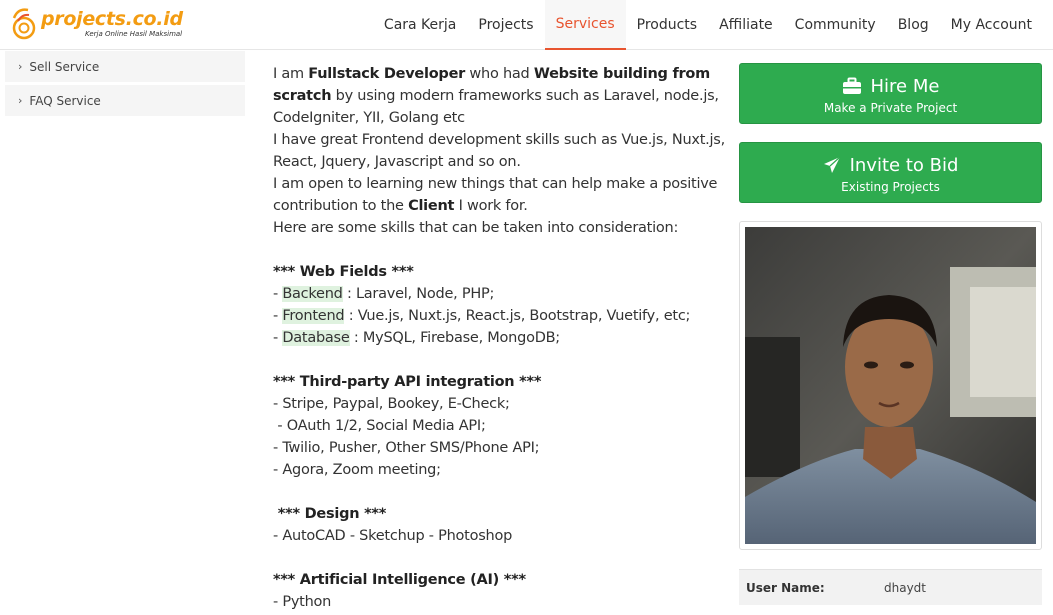  What do you see at coordinates (302, 602) in the screenshot?
I see `ai-item: - Python` at bounding box center [302, 602].